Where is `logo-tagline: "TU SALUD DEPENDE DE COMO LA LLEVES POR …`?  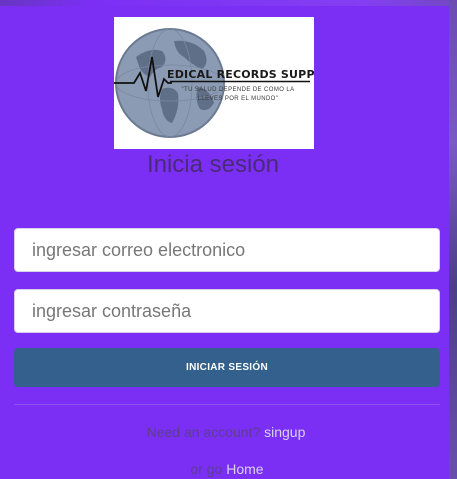
logo-tagline: "TU SALUD DEPENDE DE COMO LA LLEVES POR … is located at coordinates (238, 94).